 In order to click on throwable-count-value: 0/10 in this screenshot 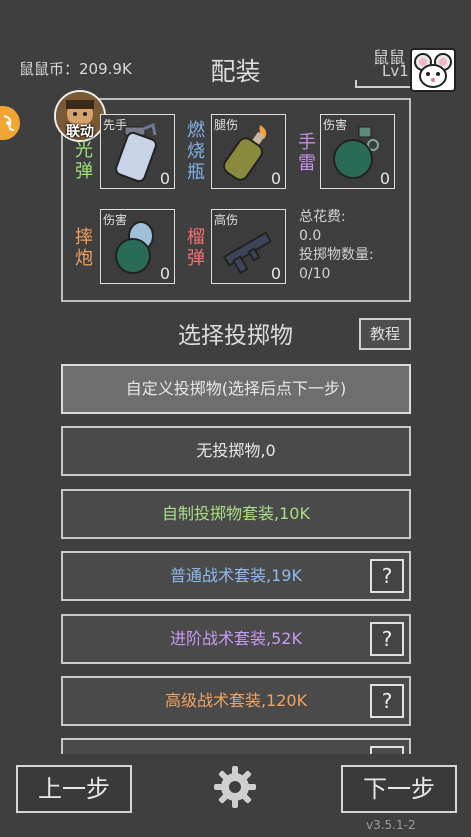, I will do `click(315, 274)`.